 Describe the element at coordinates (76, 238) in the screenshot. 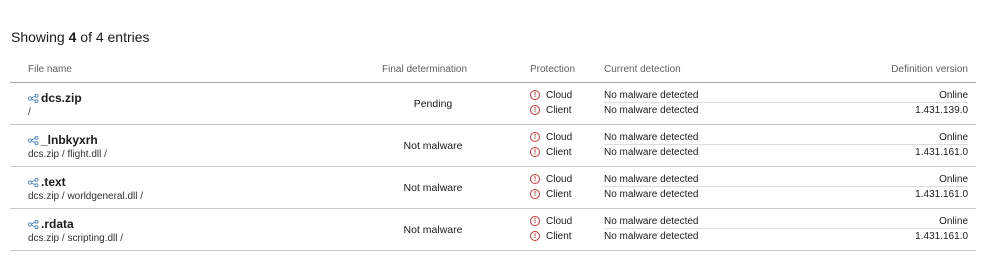

I see `file-path: dcs.zip / scripting.dll /` at that location.